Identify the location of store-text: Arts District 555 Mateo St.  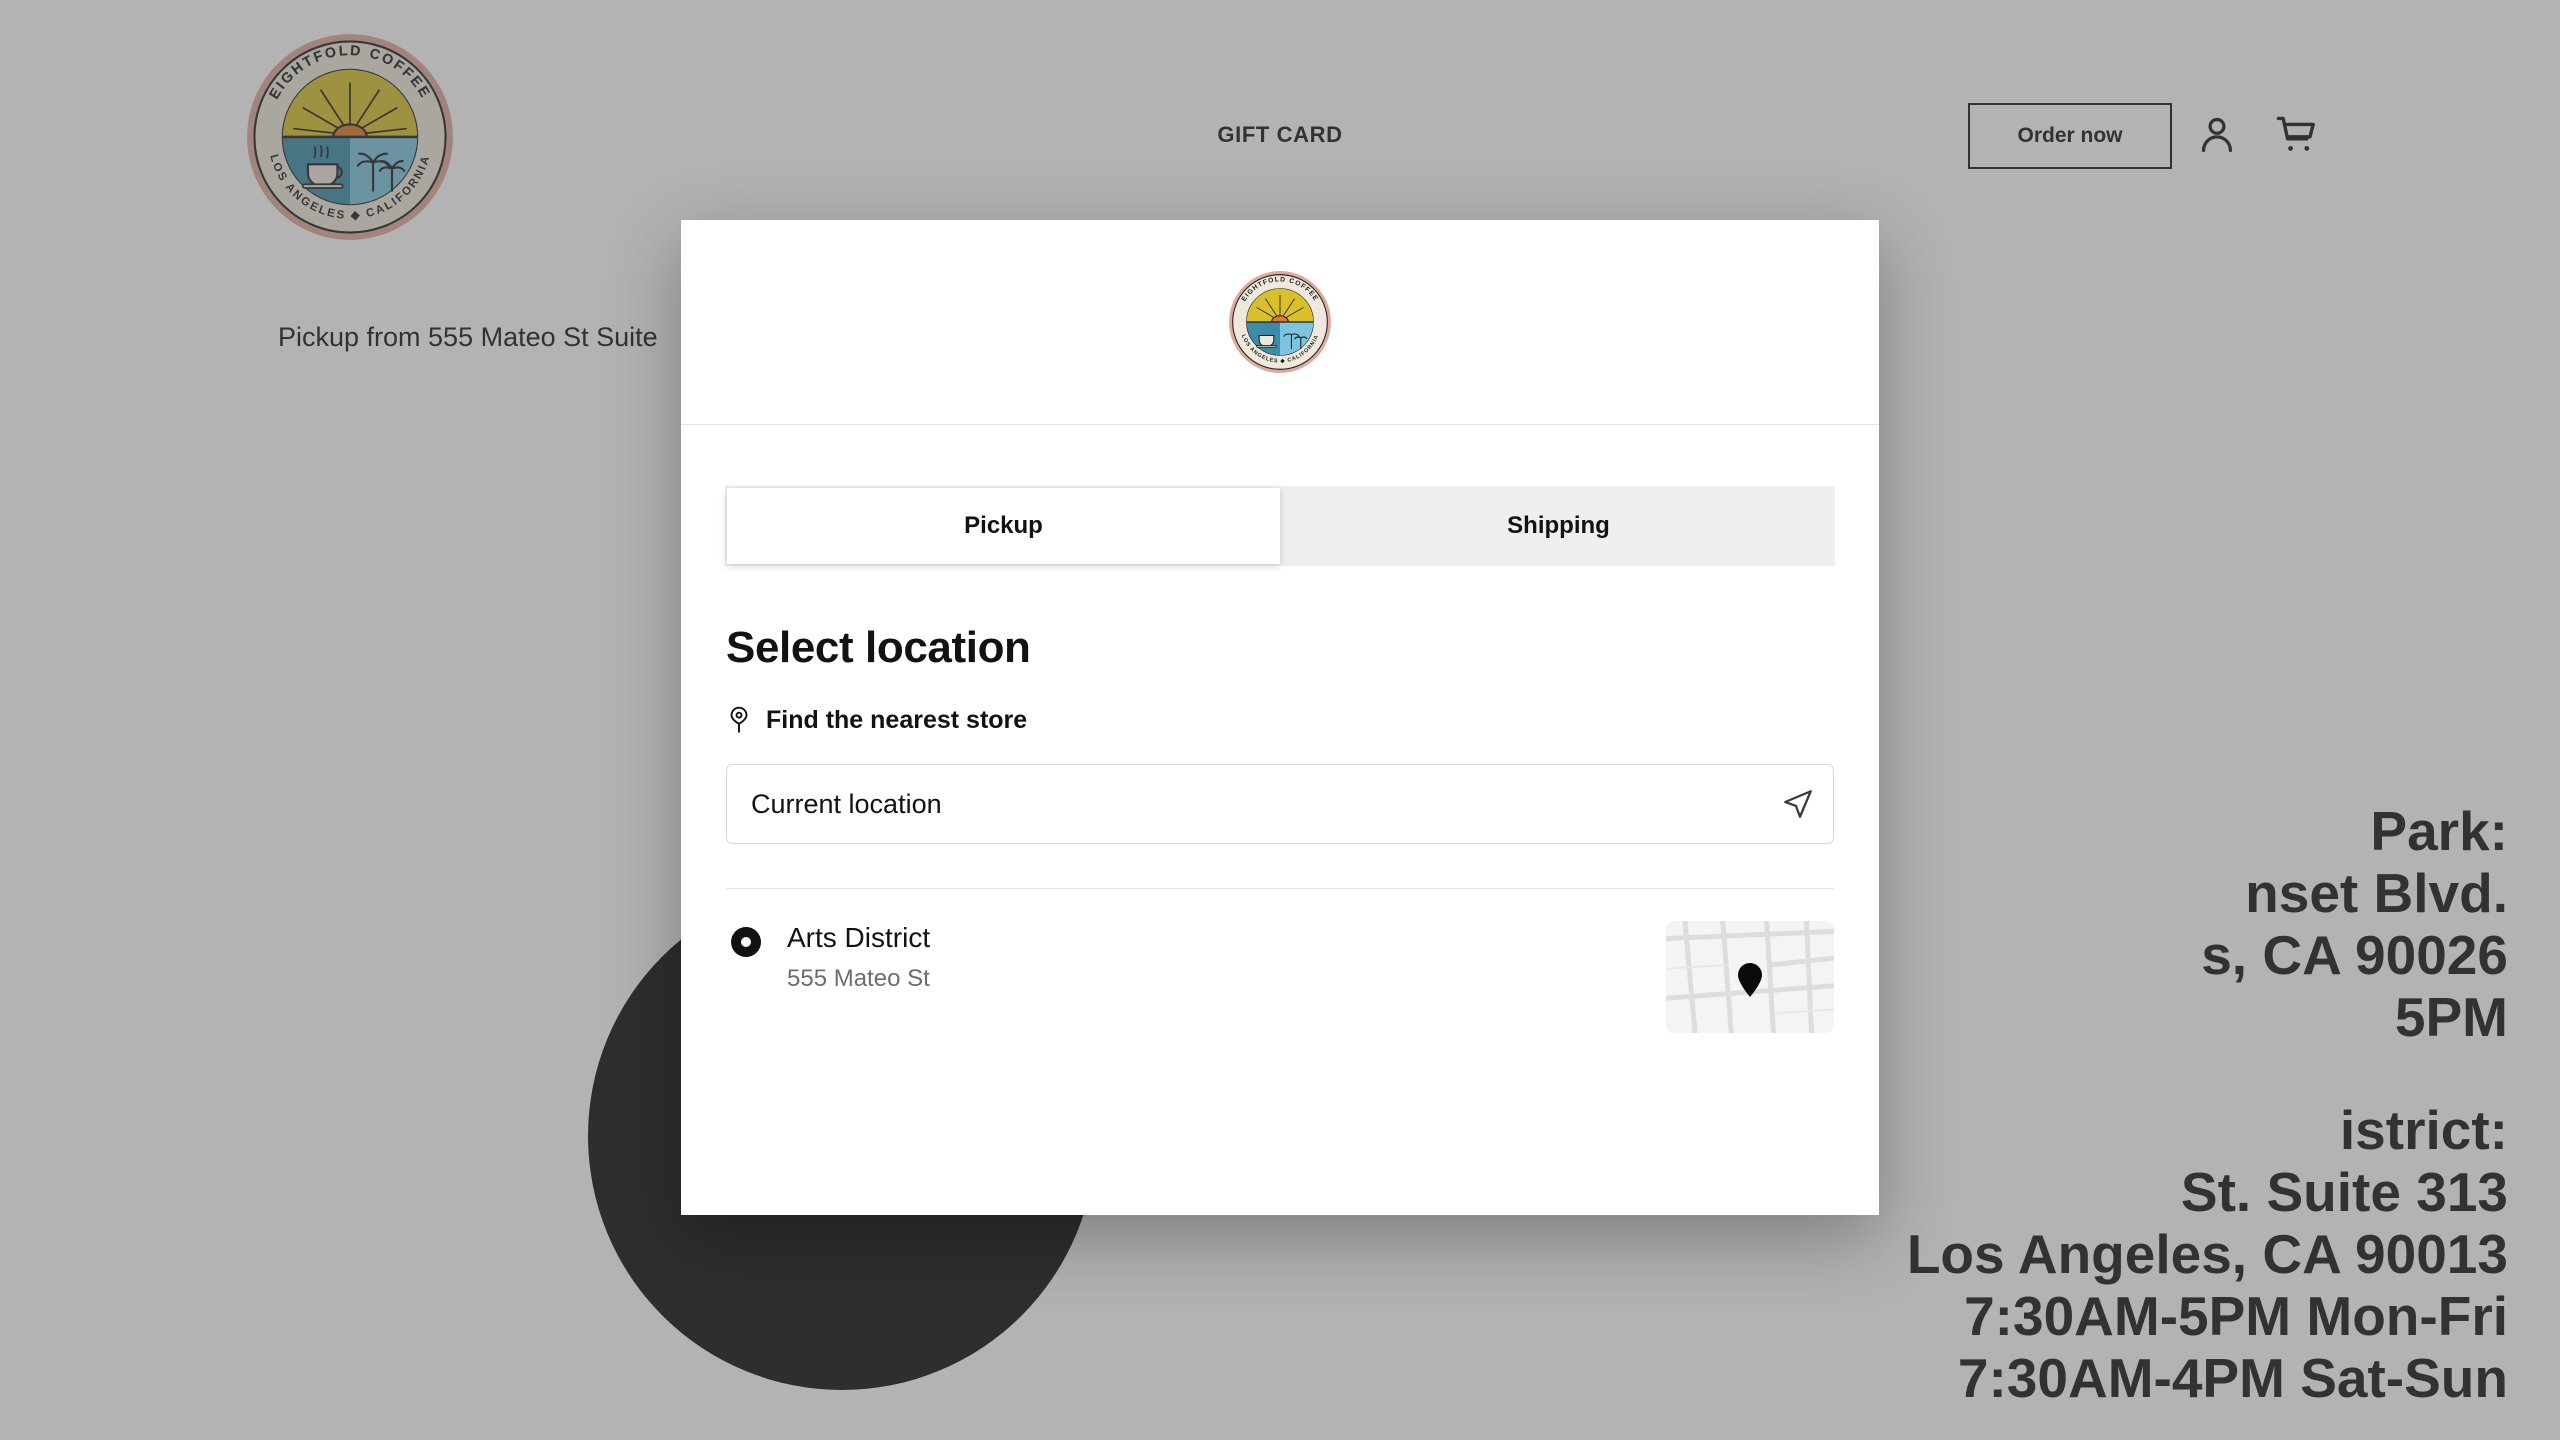
(1213, 957).